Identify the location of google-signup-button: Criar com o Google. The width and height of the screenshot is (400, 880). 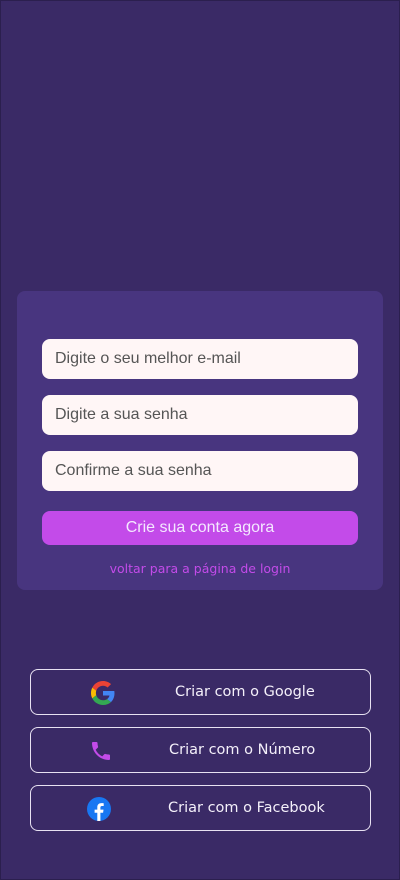
(200, 692).